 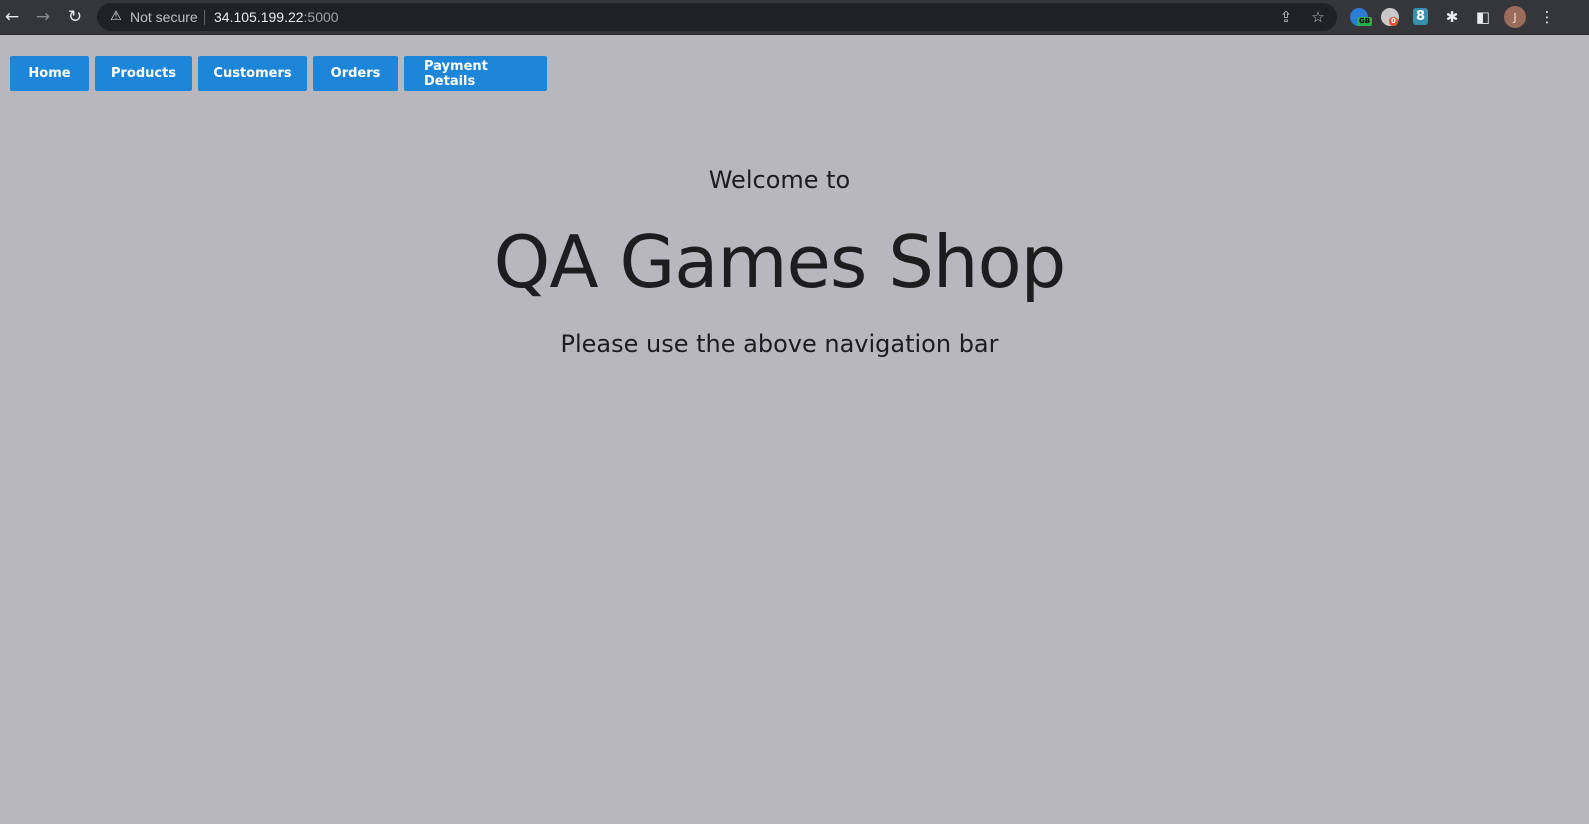 What do you see at coordinates (49, 73) in the screenshot?
I see `nav-home-button: Home` at bounding box center [49, 73].